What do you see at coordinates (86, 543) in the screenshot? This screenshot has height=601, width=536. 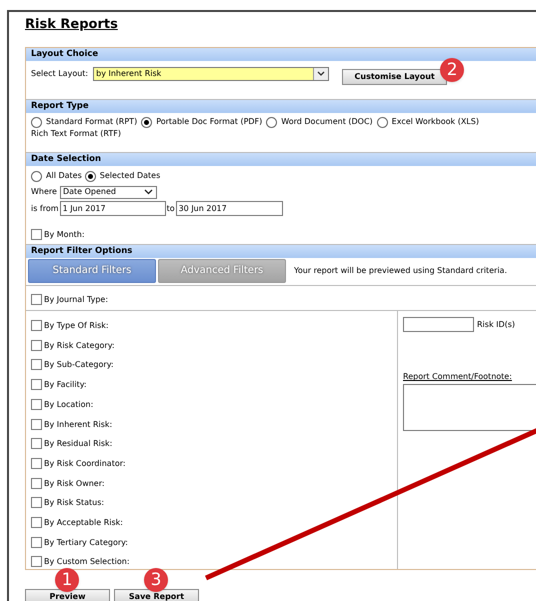 I see `filter-label: By Tertiary Category:` at bounding box center [86, 543].